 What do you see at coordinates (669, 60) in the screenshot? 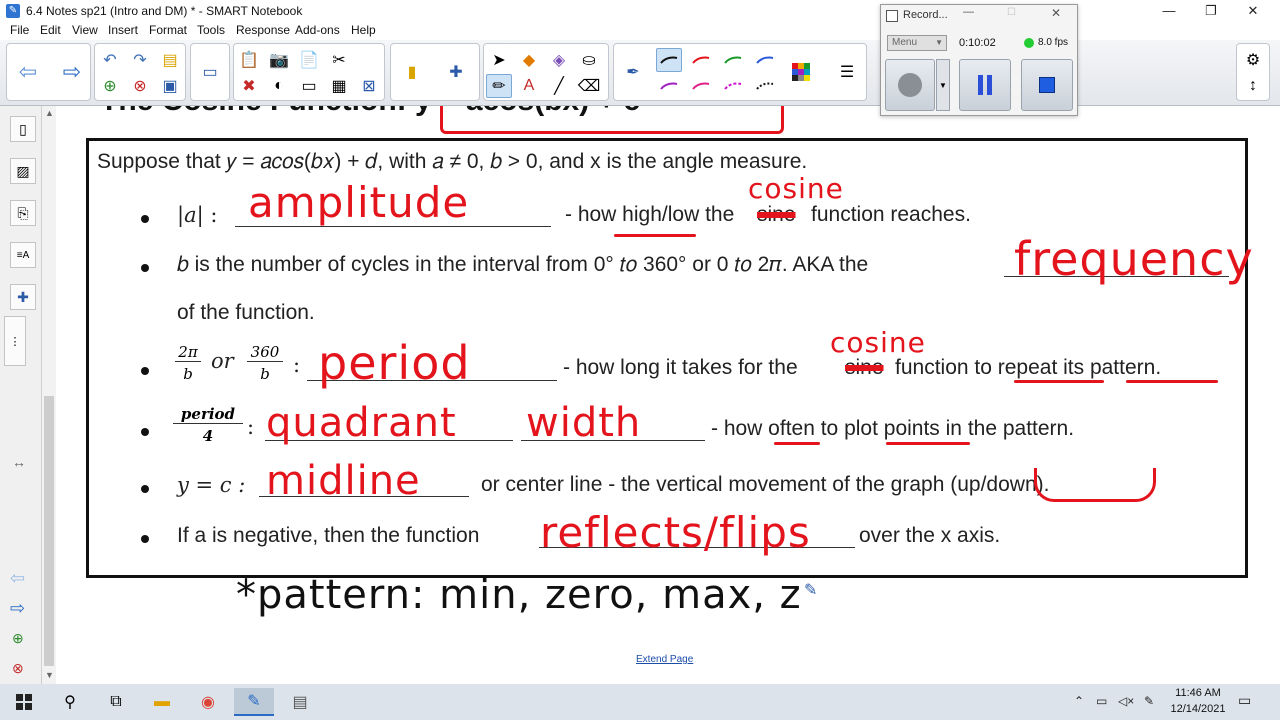
I see `pen-swatch-black` at bounding box center [669, 60].